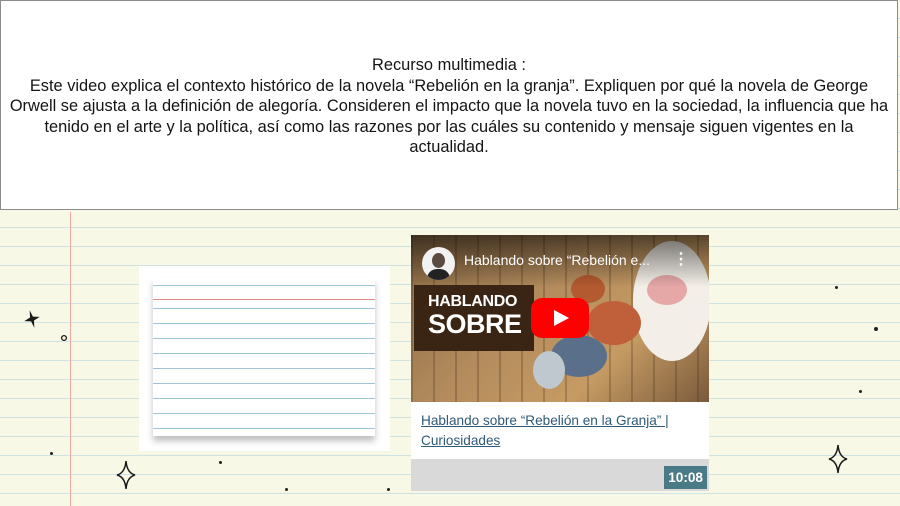 This screenshot has height=506, width=900. Describe the element at coordinates (438, 263) in the screenshot. I see `channel-avatar-icon` at that location.